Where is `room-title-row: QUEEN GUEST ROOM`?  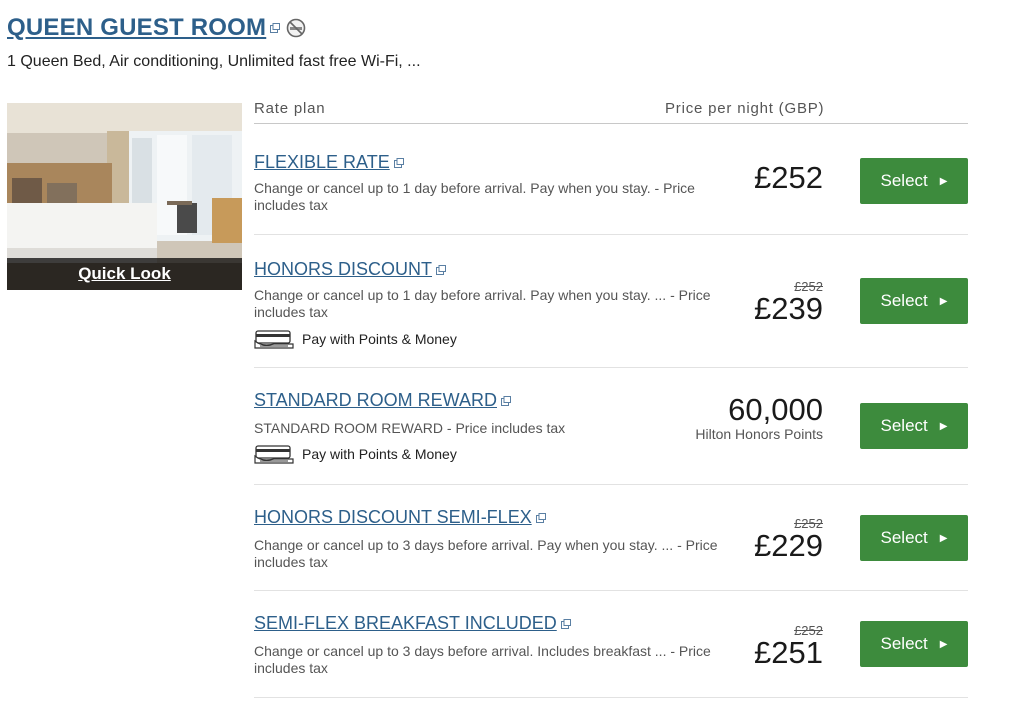
room-title-row: QUEEN GUEST ROOM is located at coordinates (156, 28).